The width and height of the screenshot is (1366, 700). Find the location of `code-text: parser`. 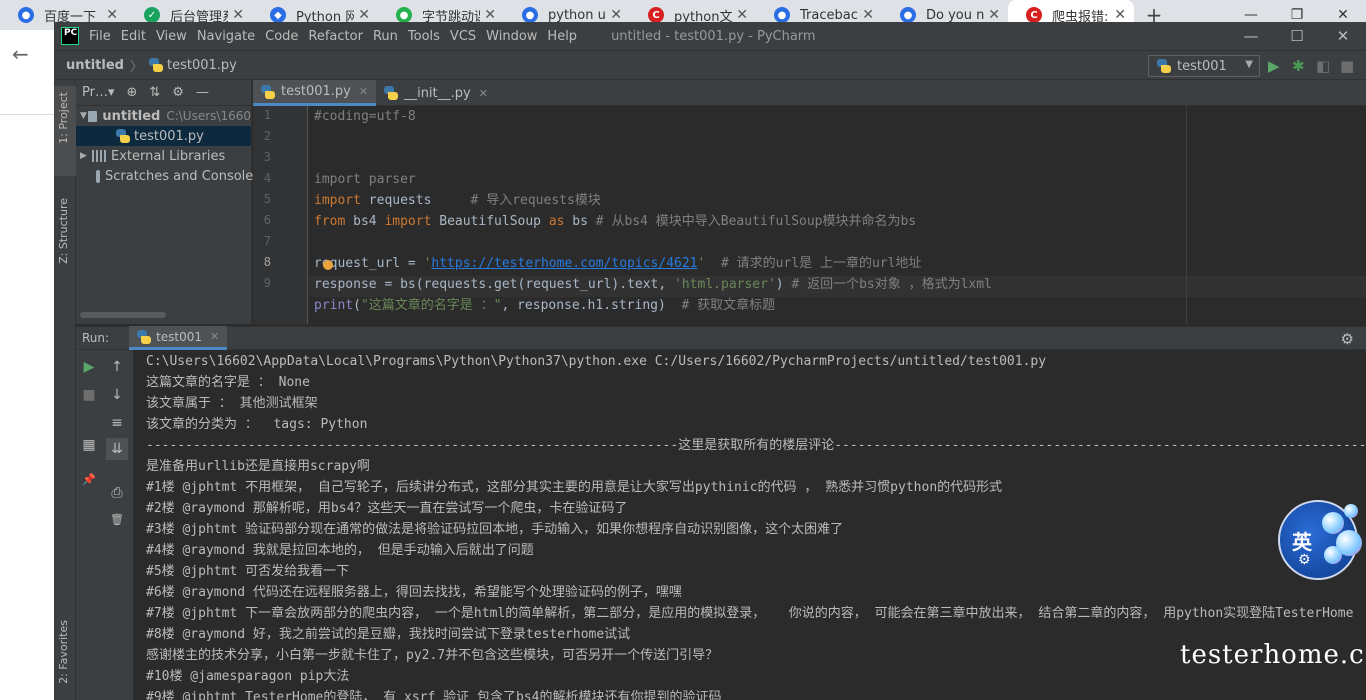

code-text: parser is located at coordinates (388, 179).